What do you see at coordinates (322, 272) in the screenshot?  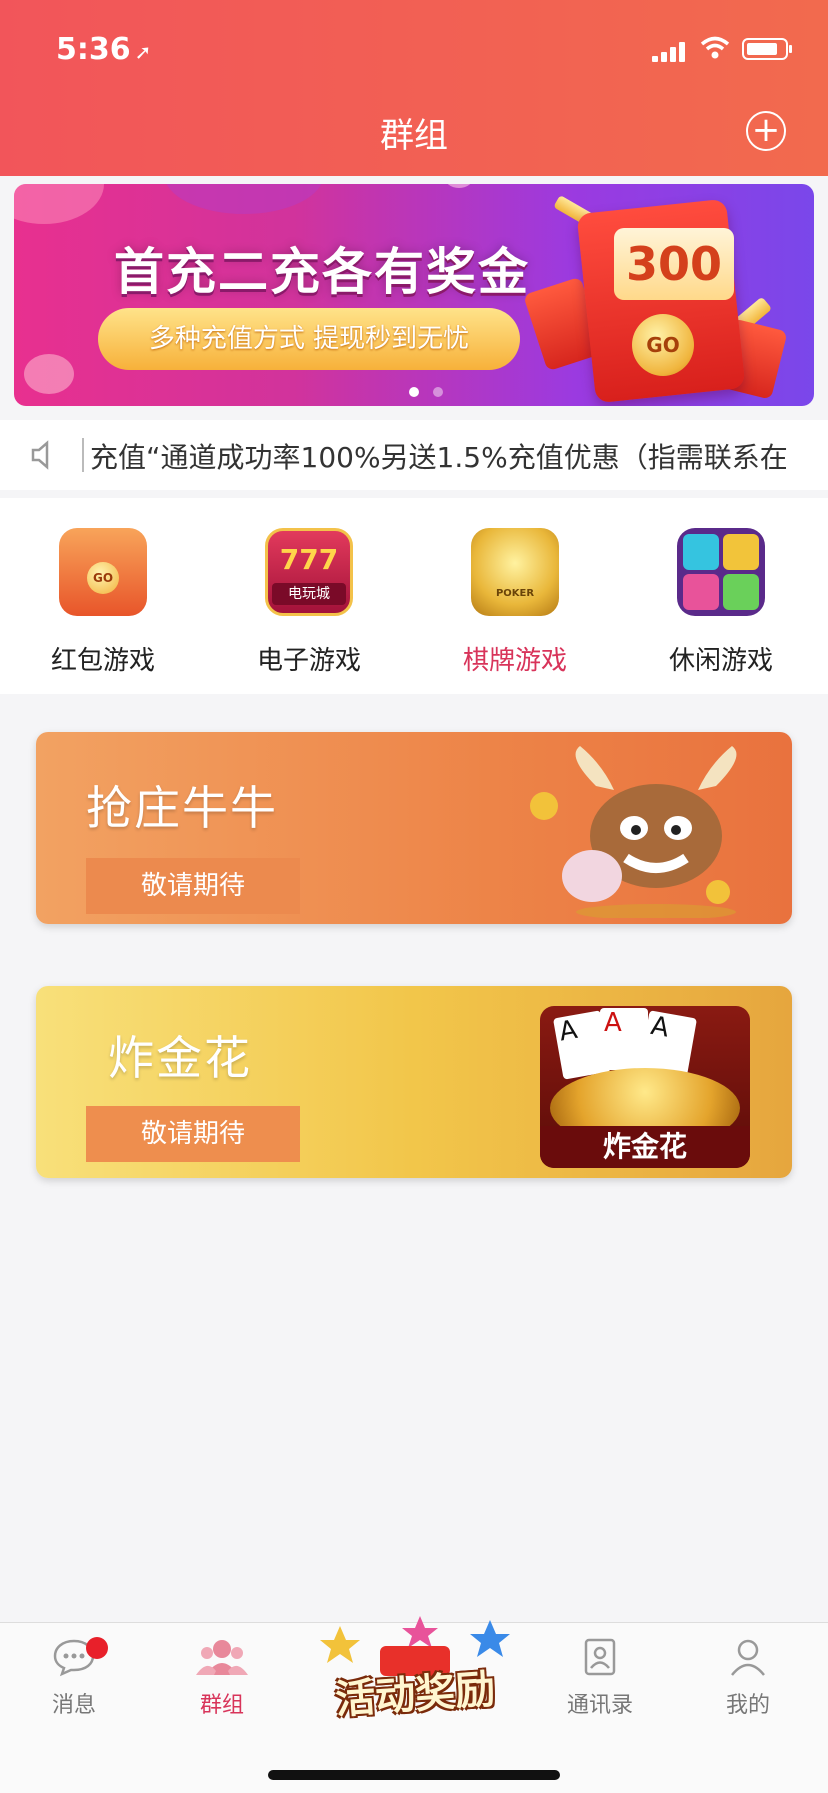 I see `banner-title: 首充二充各有奖金` at bounding box center [322, 272].